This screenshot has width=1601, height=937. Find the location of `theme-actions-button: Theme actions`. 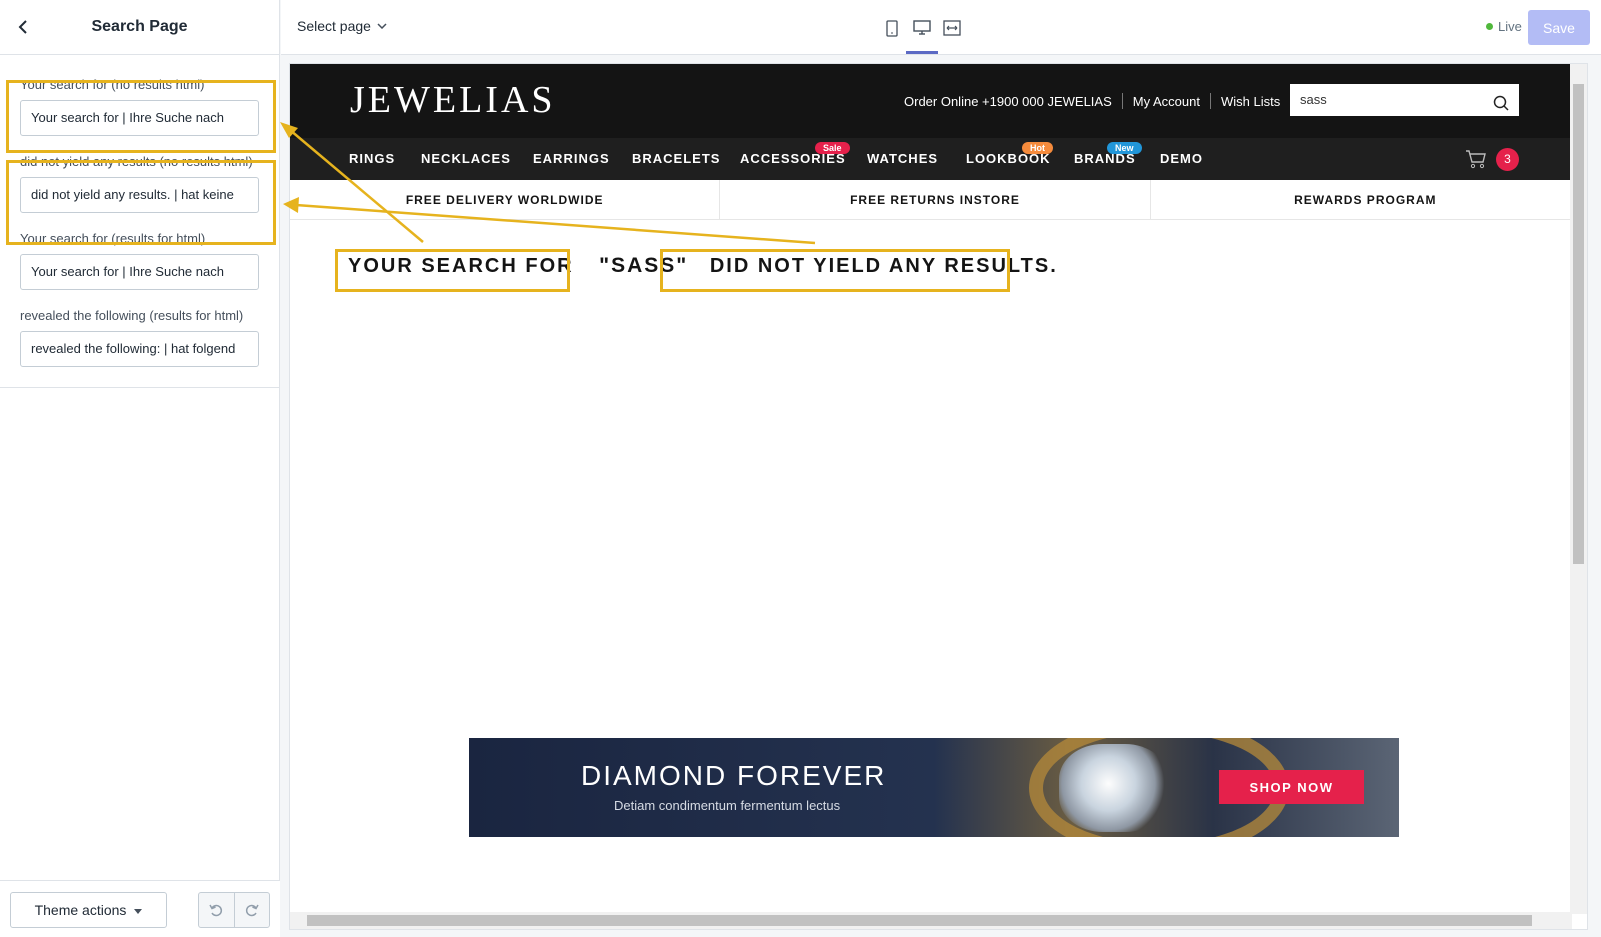

theme-actions-button: Theme actions is located at coordinates (88, 910).